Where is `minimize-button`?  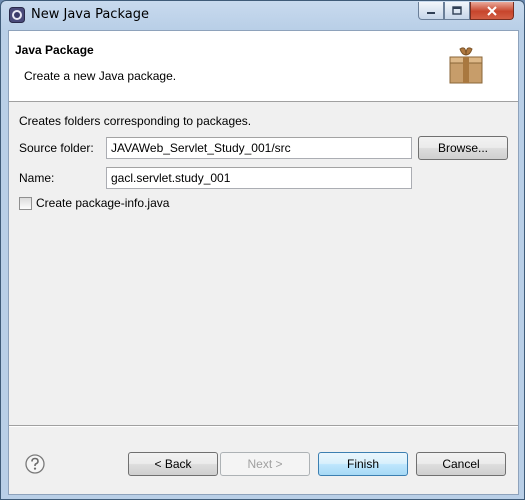
minimize-button is located at coordinates (431, 11).